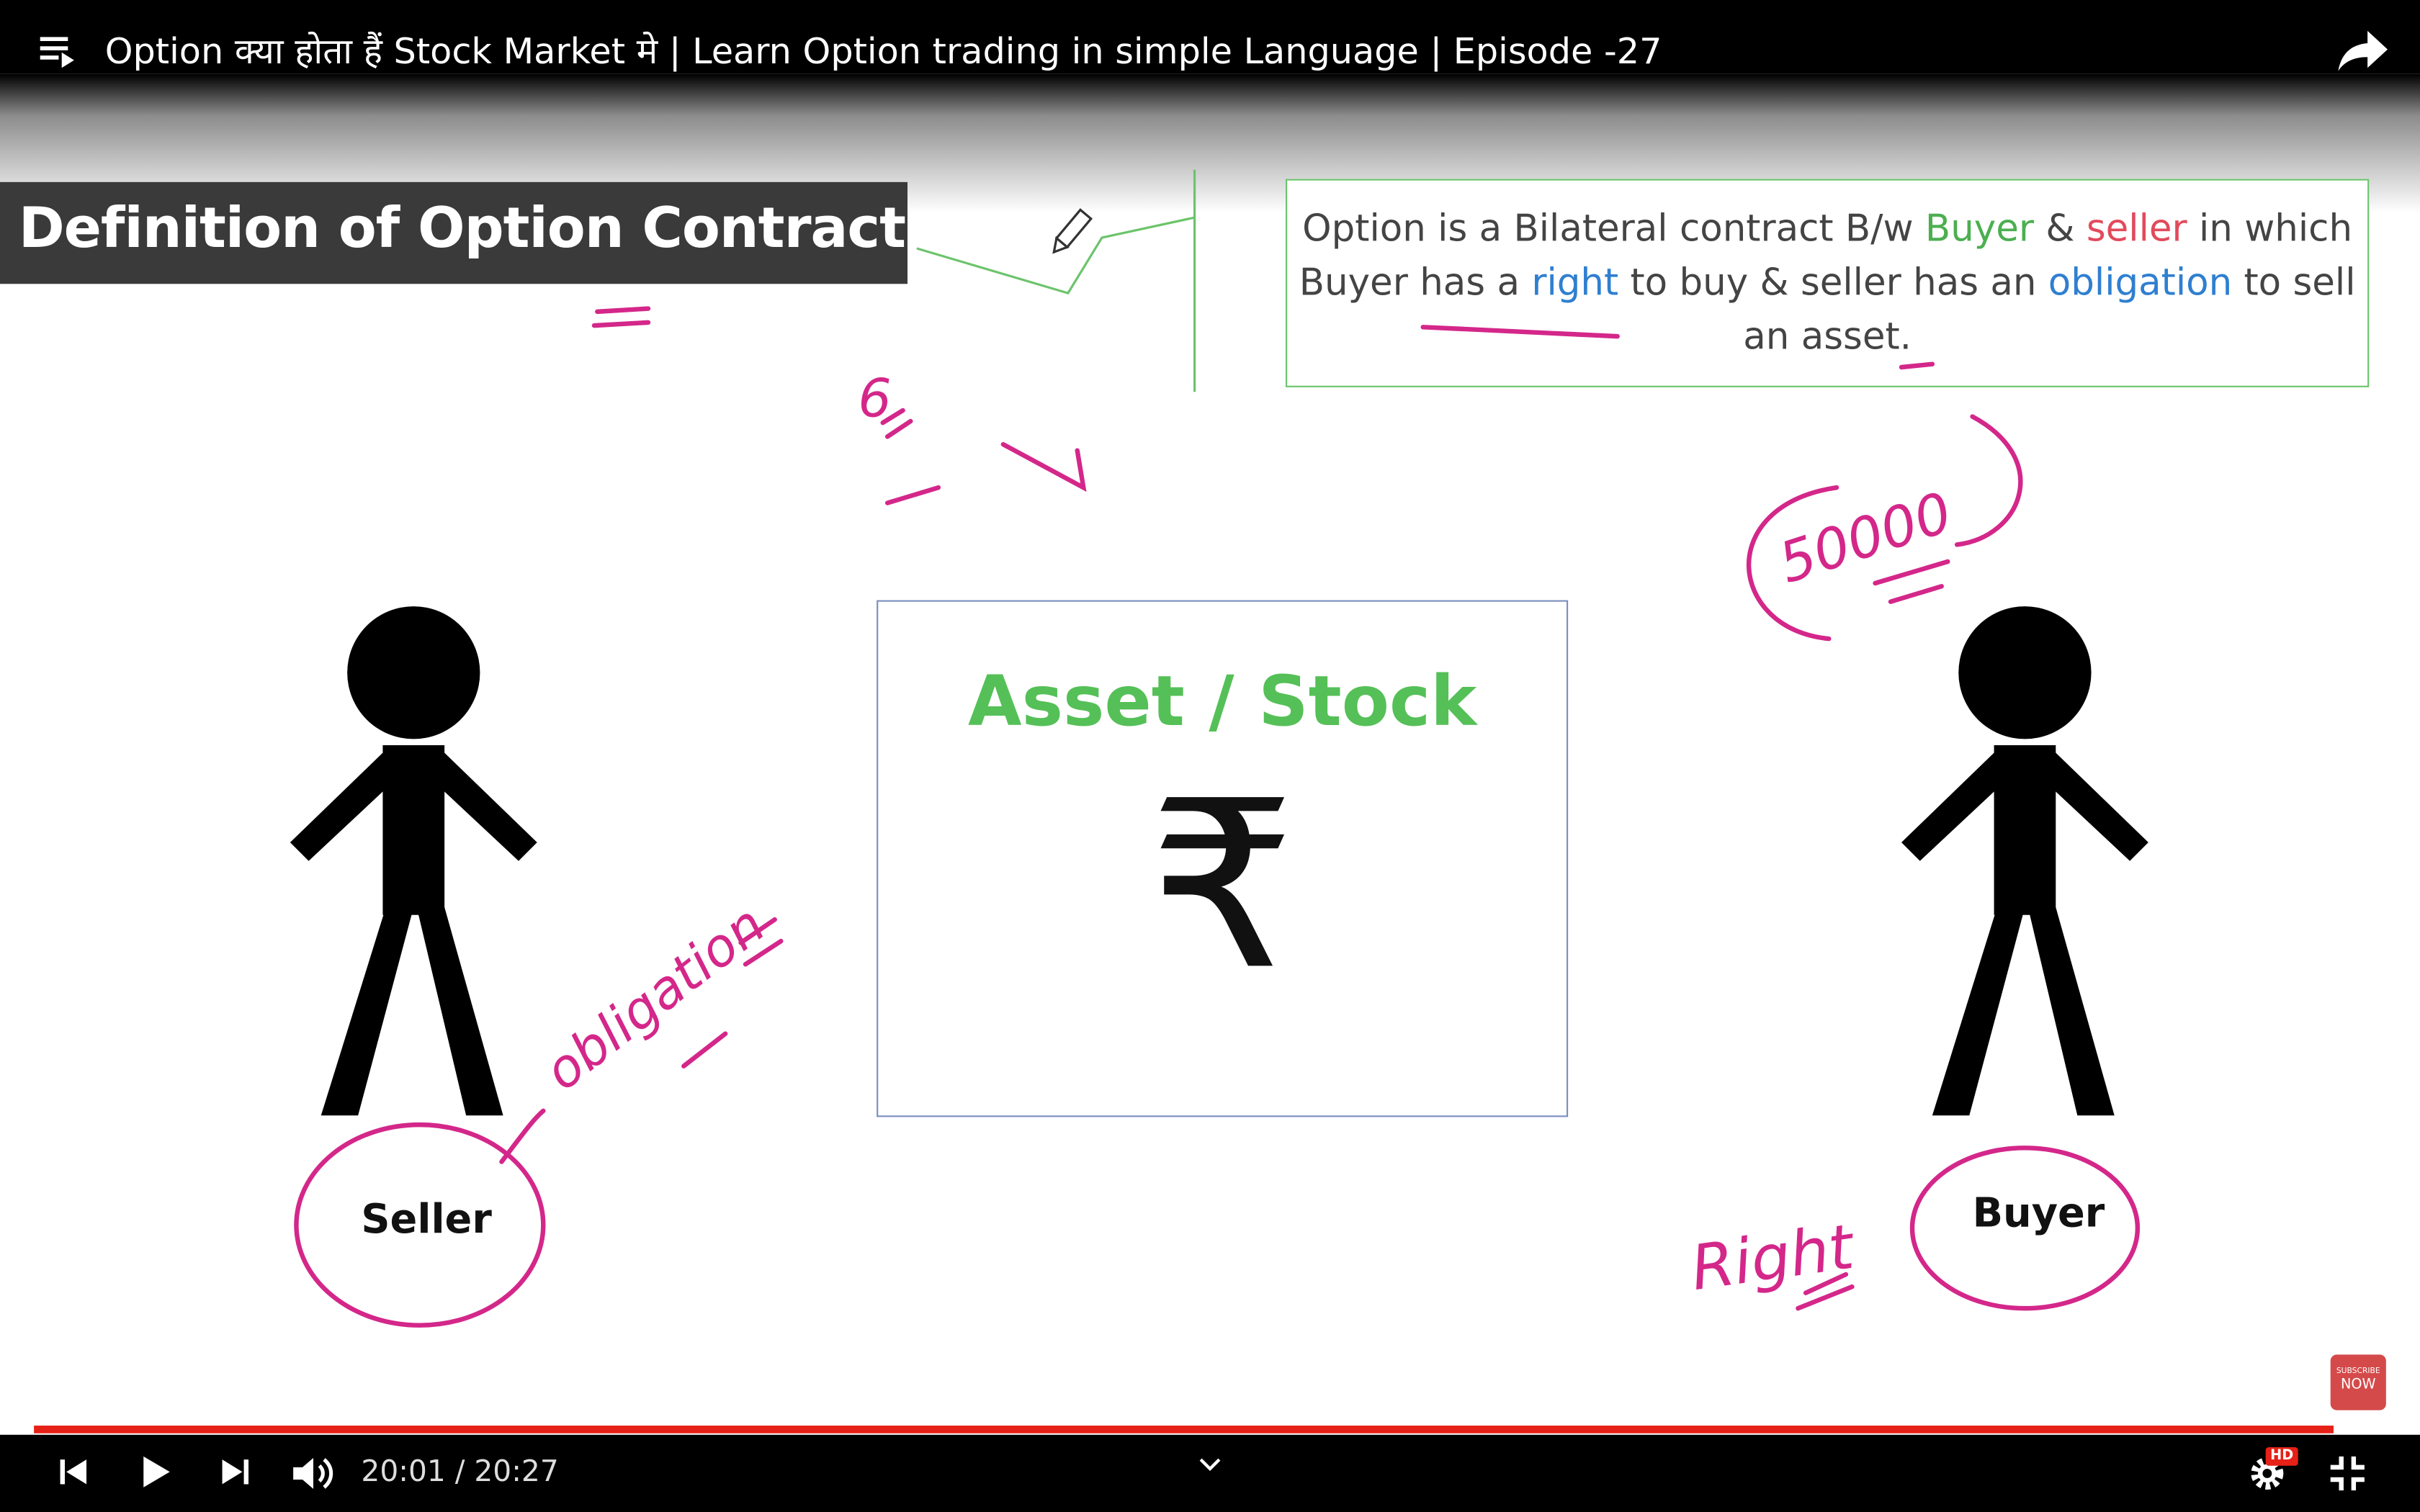 This screenshot has height=1512, width=2420. I want to click on play-icon, so click(156, 1472).